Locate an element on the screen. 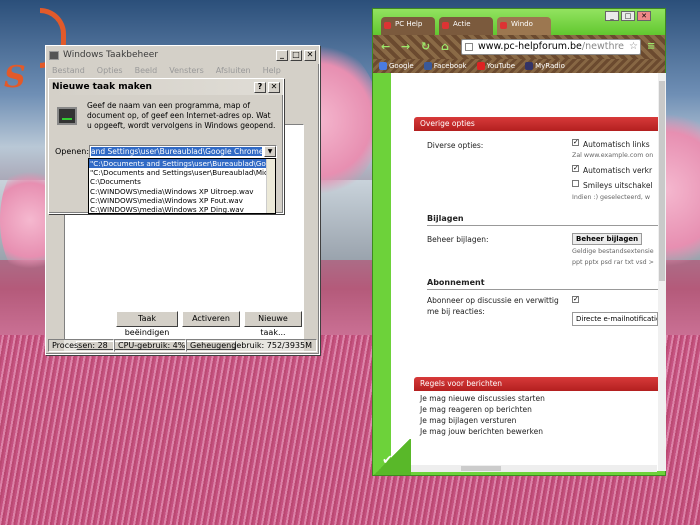 The image size is (700, 525). chevron-down-icon: ▼ is located at coordinates (270, 151).